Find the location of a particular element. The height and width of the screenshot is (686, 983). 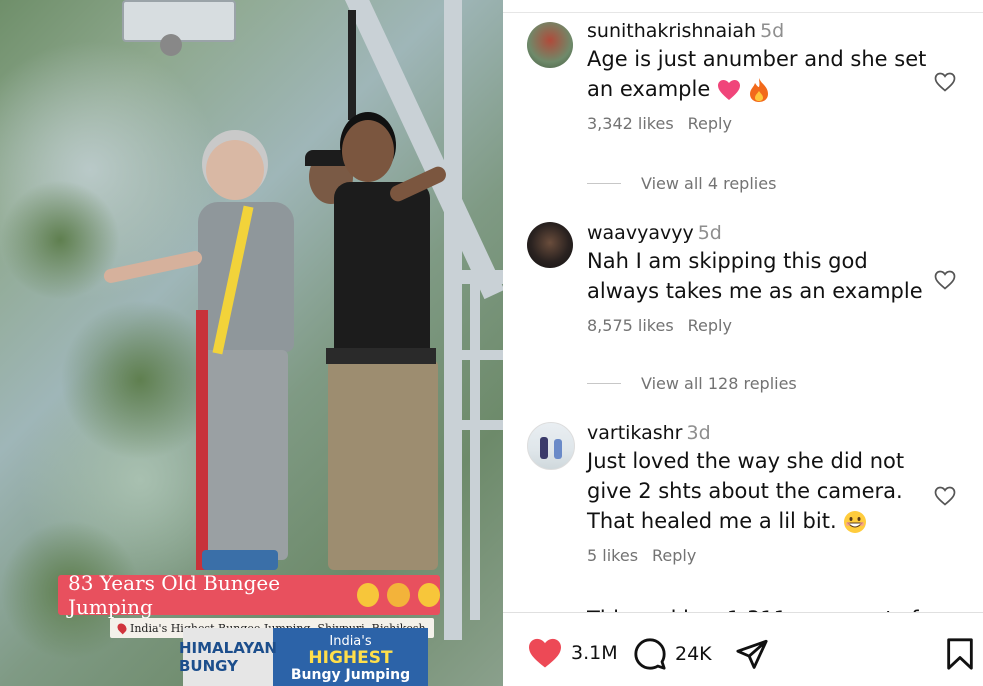

exploding-head-emoji-icon is located at coordinates (398, 595).